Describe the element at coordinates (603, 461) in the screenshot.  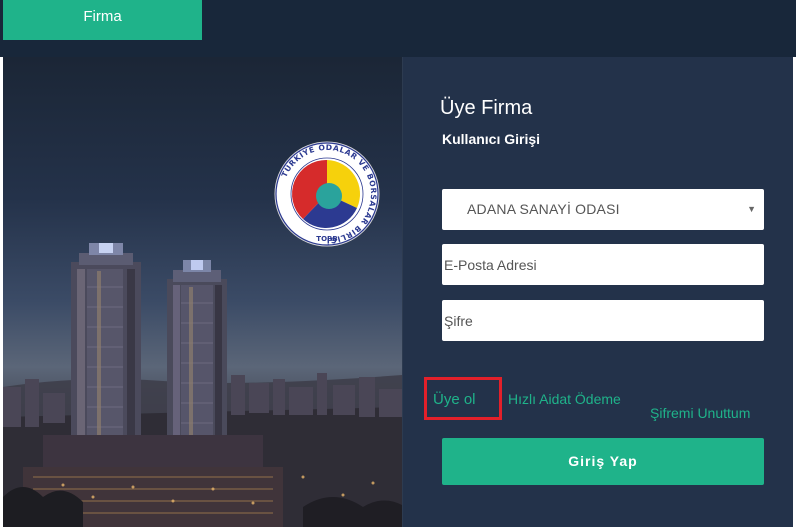
I see `login-button: Giriş Yap` at that location.